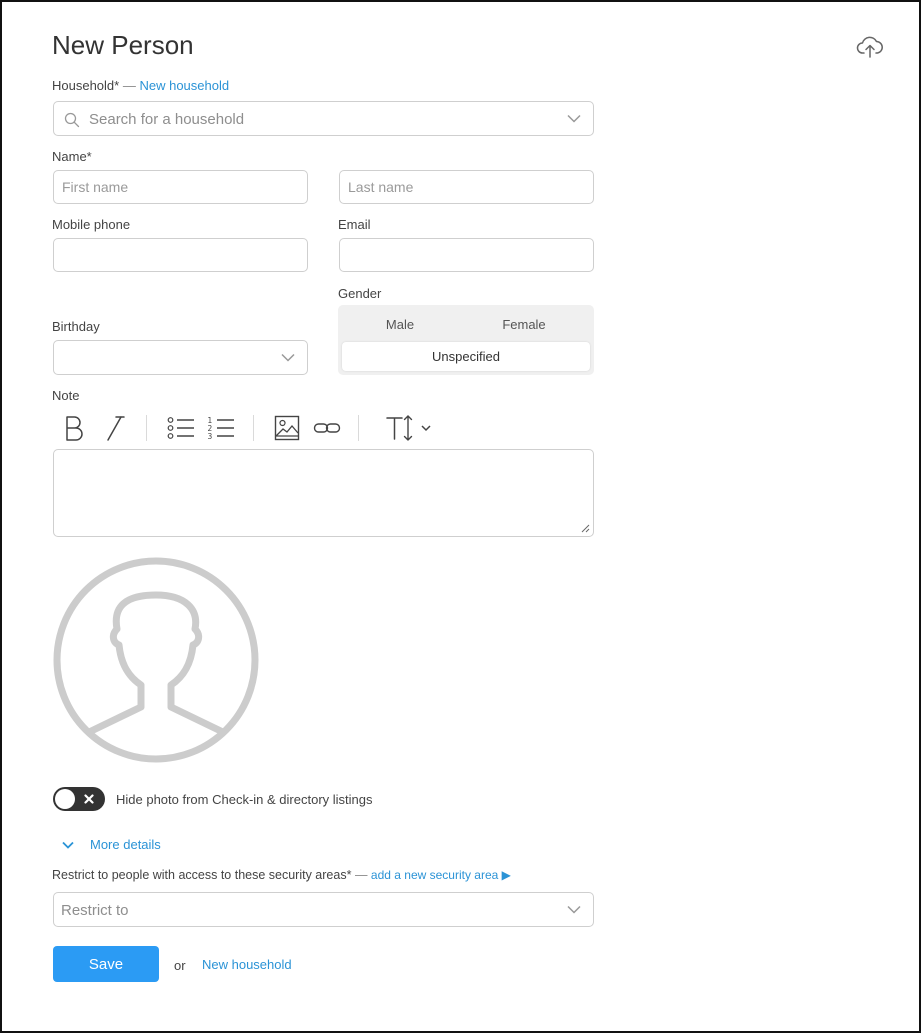 The image size is (921, 1033). Describe the element at coordinates (247, 964) in the screenshot. I see `new-household-footer-link: New household` at that location.